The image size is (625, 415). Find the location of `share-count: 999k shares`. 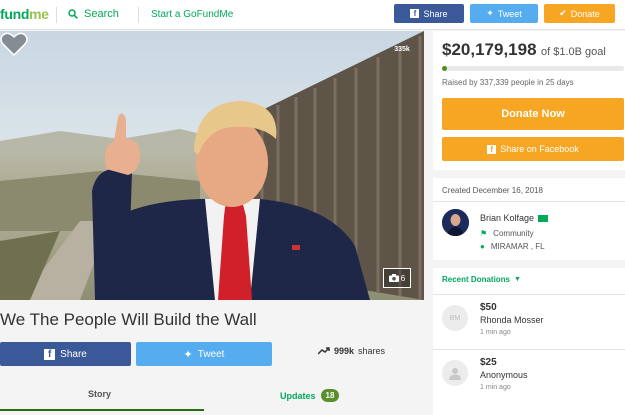

share-count: 999k shares is located at coordinates (351, 351).